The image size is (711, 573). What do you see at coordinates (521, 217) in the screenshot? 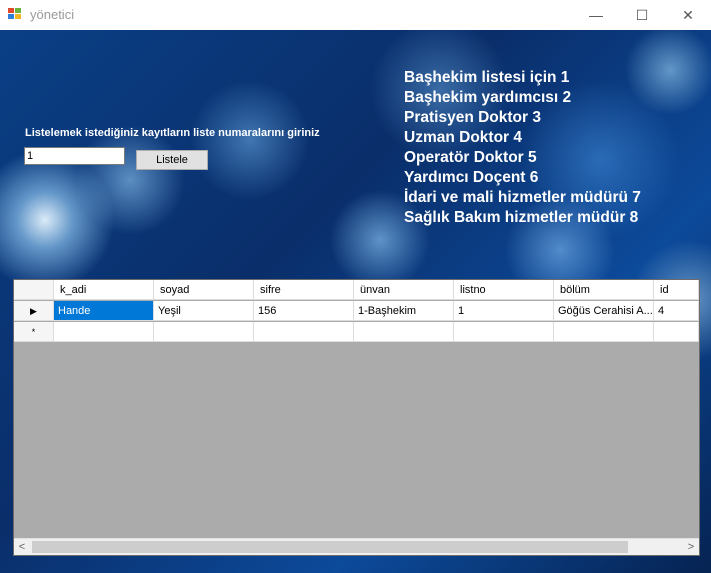
I see `legend-item: Sağlık Bakım hizmetler müdür 8` at bounding box center [521, 217].